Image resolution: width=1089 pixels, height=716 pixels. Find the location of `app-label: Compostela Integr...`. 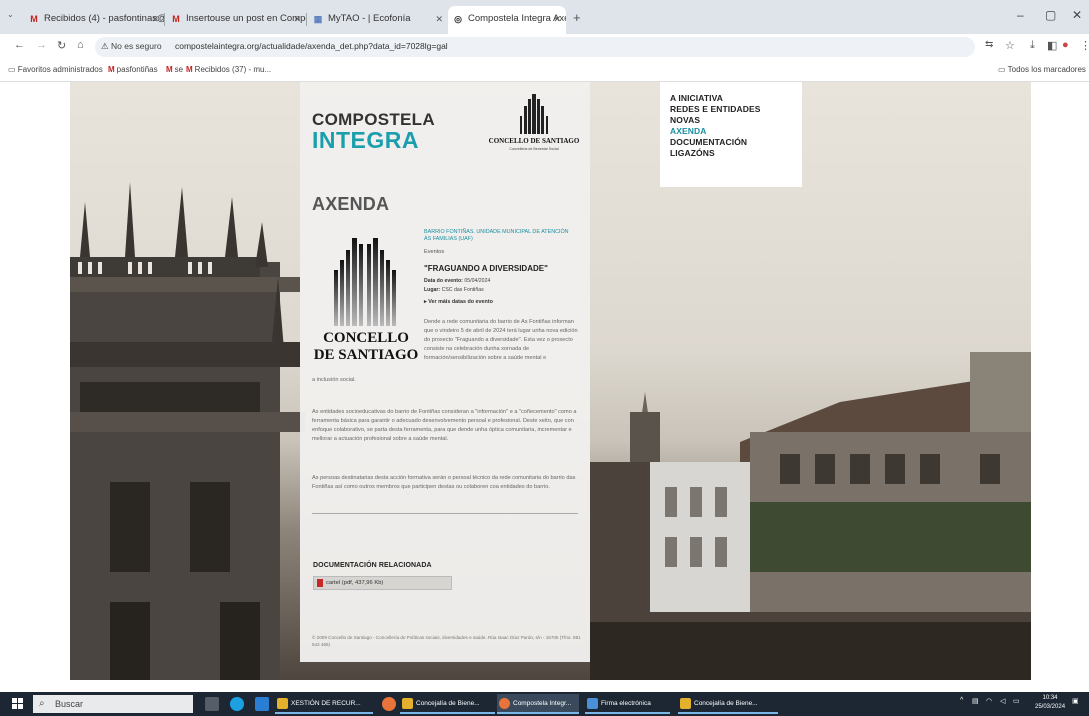

app-label: Compostela Integr... is located at coordinates (542, 703).